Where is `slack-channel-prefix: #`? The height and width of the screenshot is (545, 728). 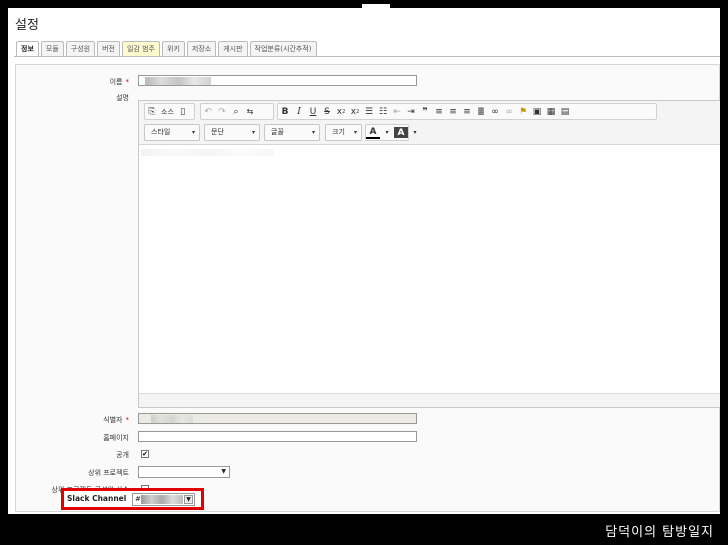
slack-channel-prefix: # is located at coordinates (138, 499).